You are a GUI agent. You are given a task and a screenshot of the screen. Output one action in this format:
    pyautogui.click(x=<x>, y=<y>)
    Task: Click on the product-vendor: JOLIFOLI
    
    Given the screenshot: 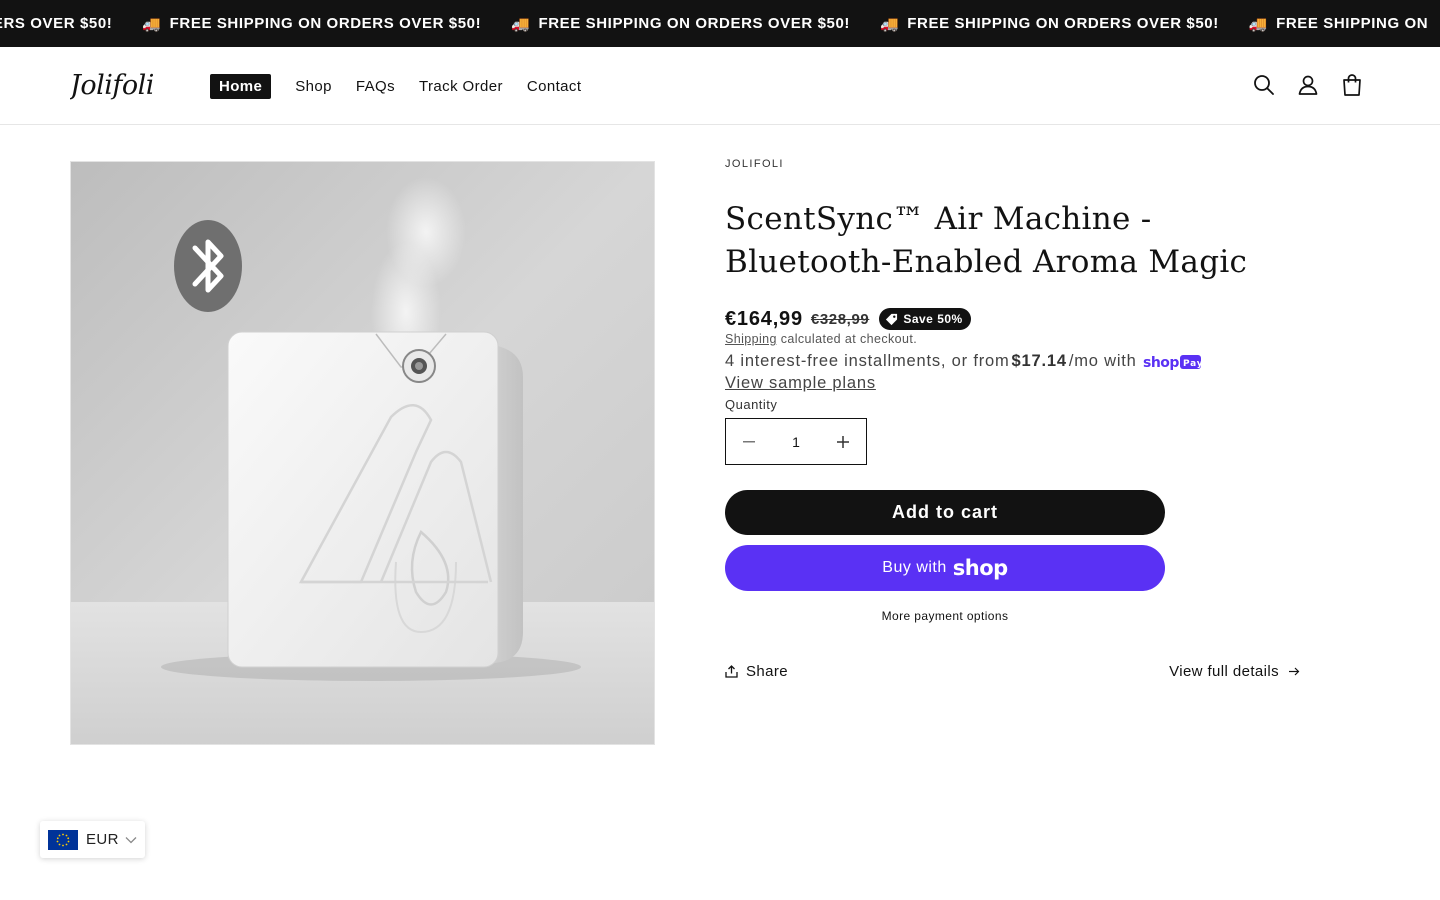 What is the action you would take?
    pyautogui.click(x=754, y=164)
    